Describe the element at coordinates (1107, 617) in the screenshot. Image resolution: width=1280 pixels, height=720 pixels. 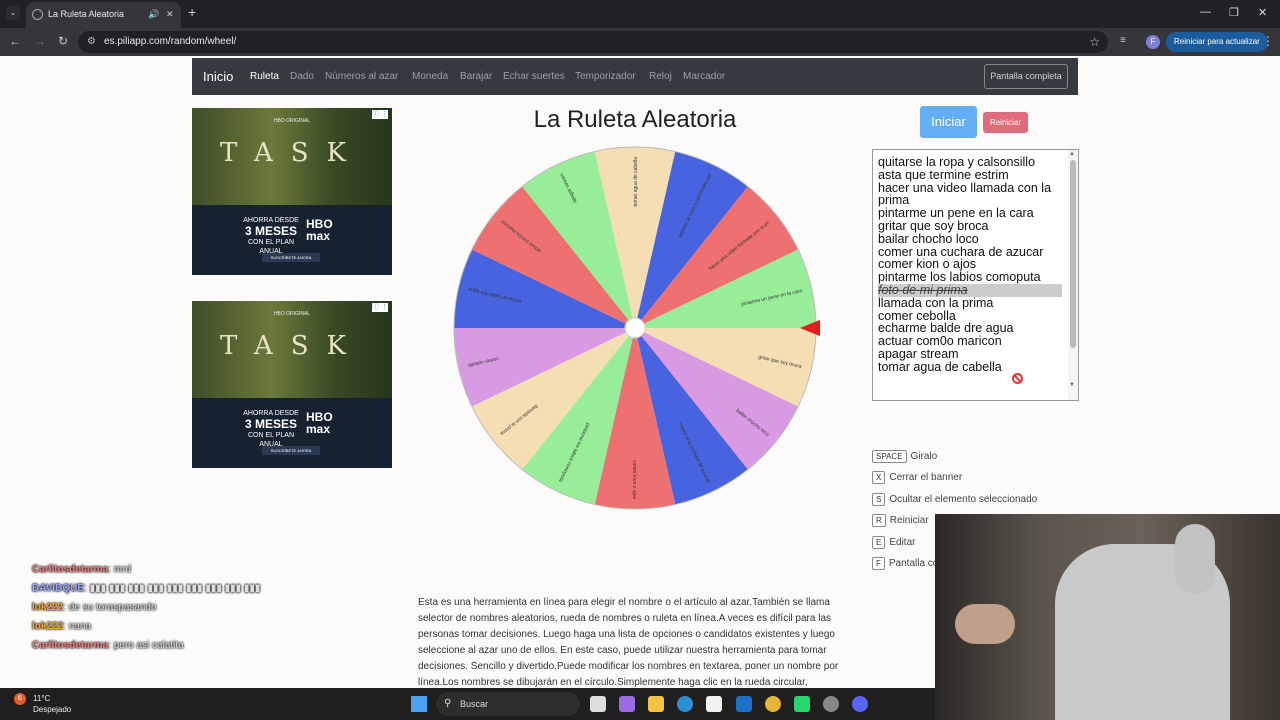
I see `webcam-overlay` at that location.